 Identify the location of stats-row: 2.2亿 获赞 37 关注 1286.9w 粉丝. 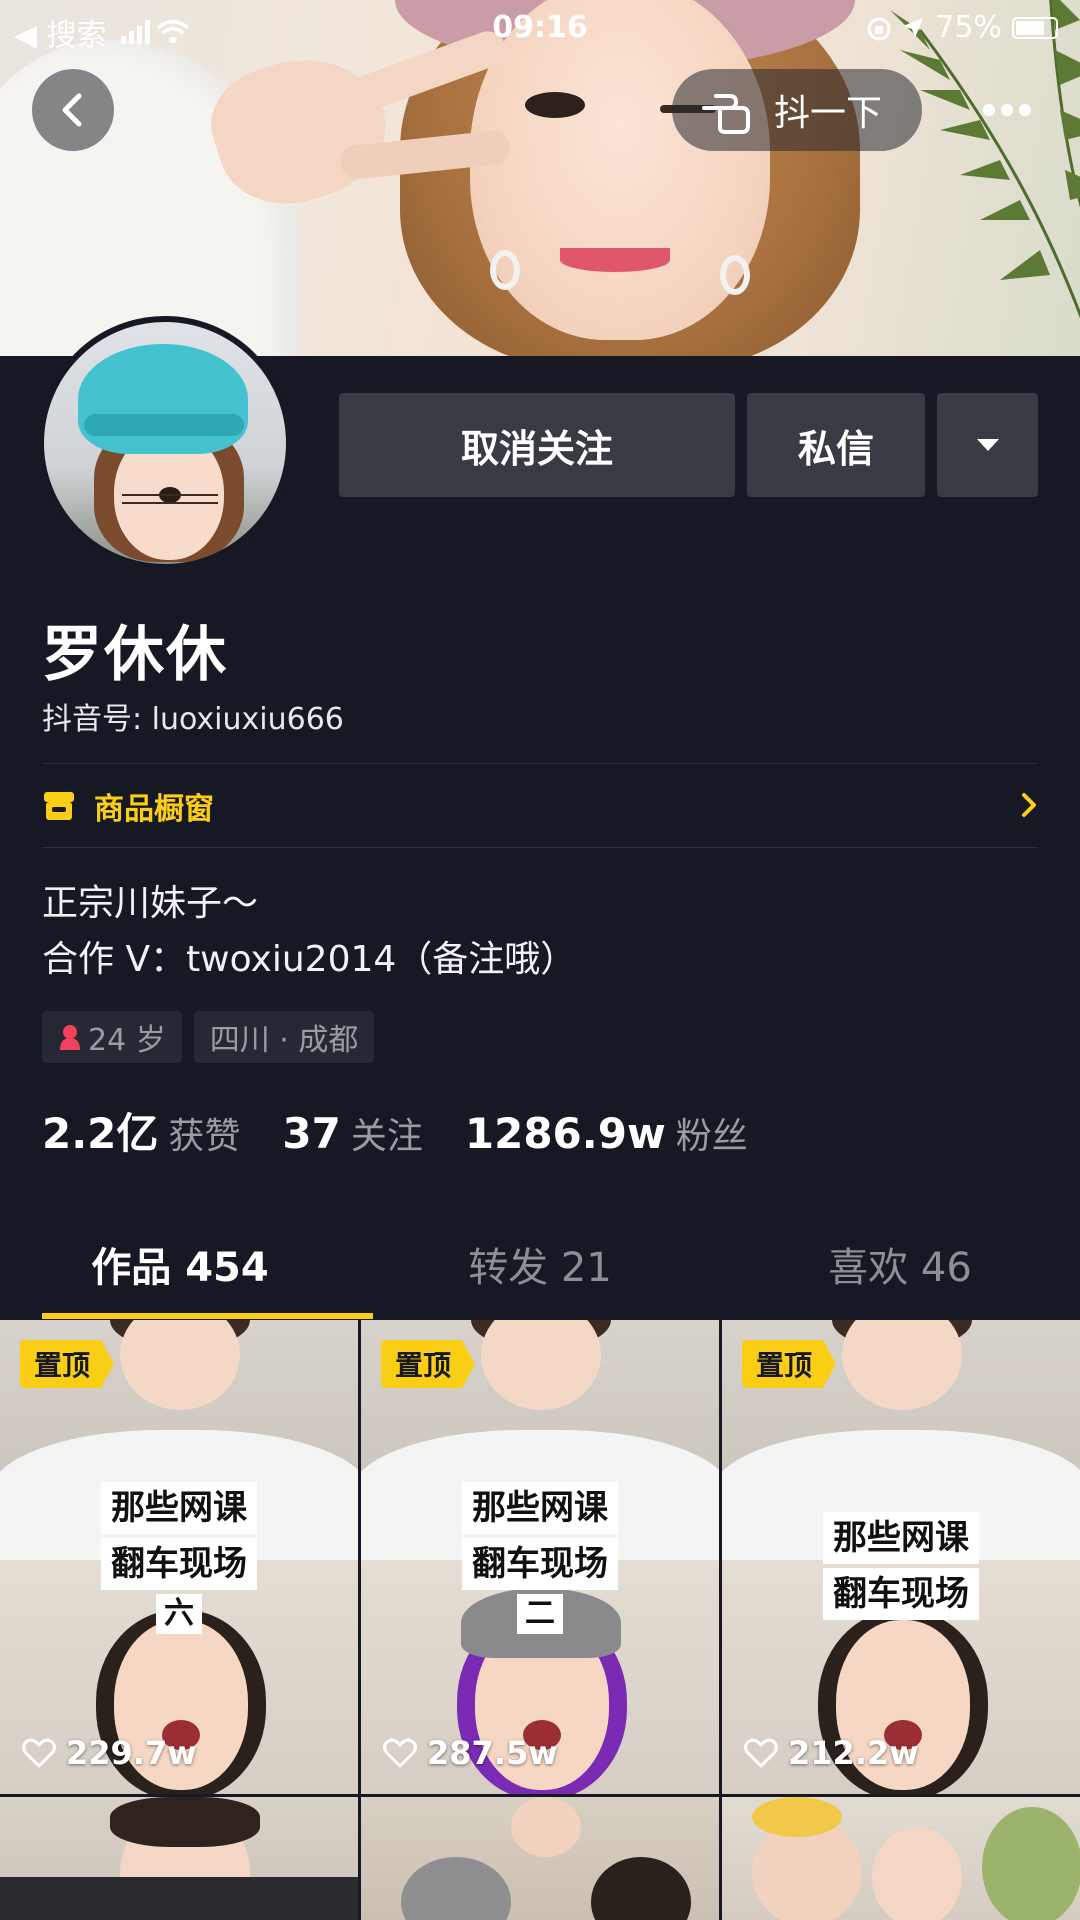
(416, 1130).